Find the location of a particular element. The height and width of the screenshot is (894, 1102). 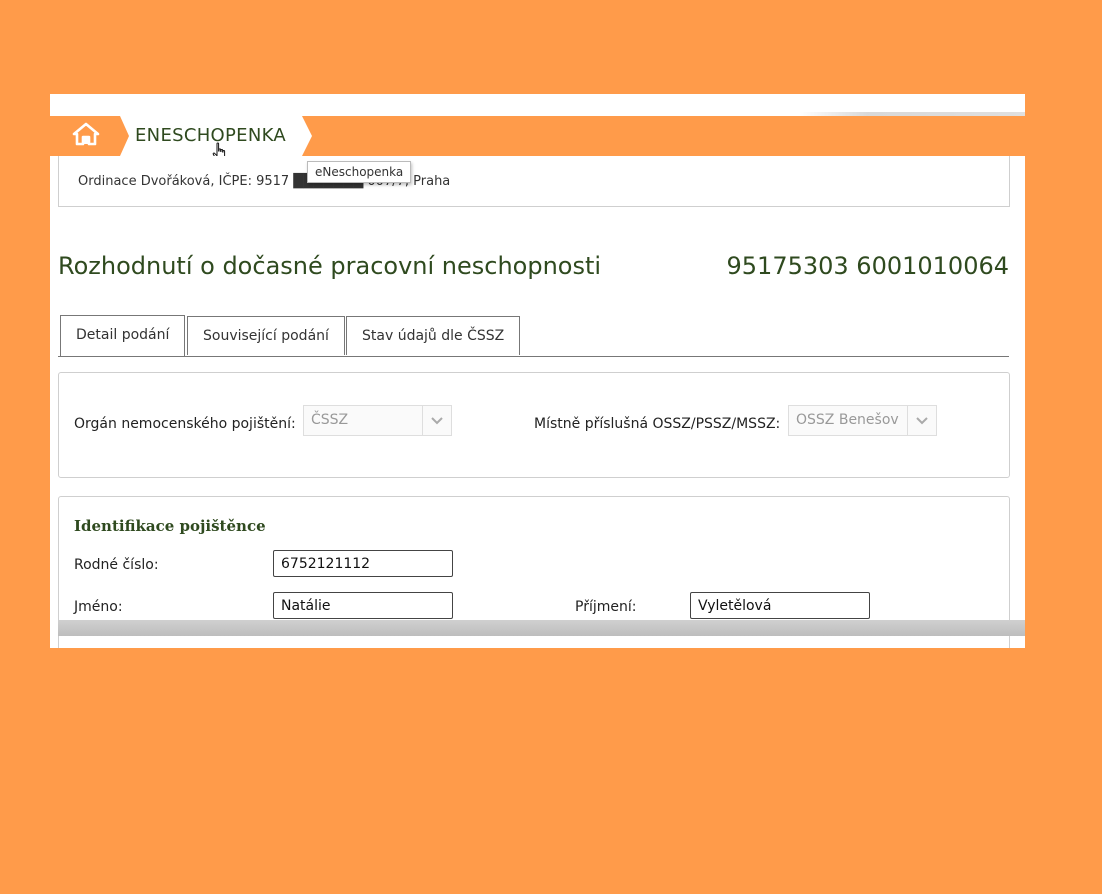

tab-detail-podani: Detail podání is located at coordinates (123, 335).